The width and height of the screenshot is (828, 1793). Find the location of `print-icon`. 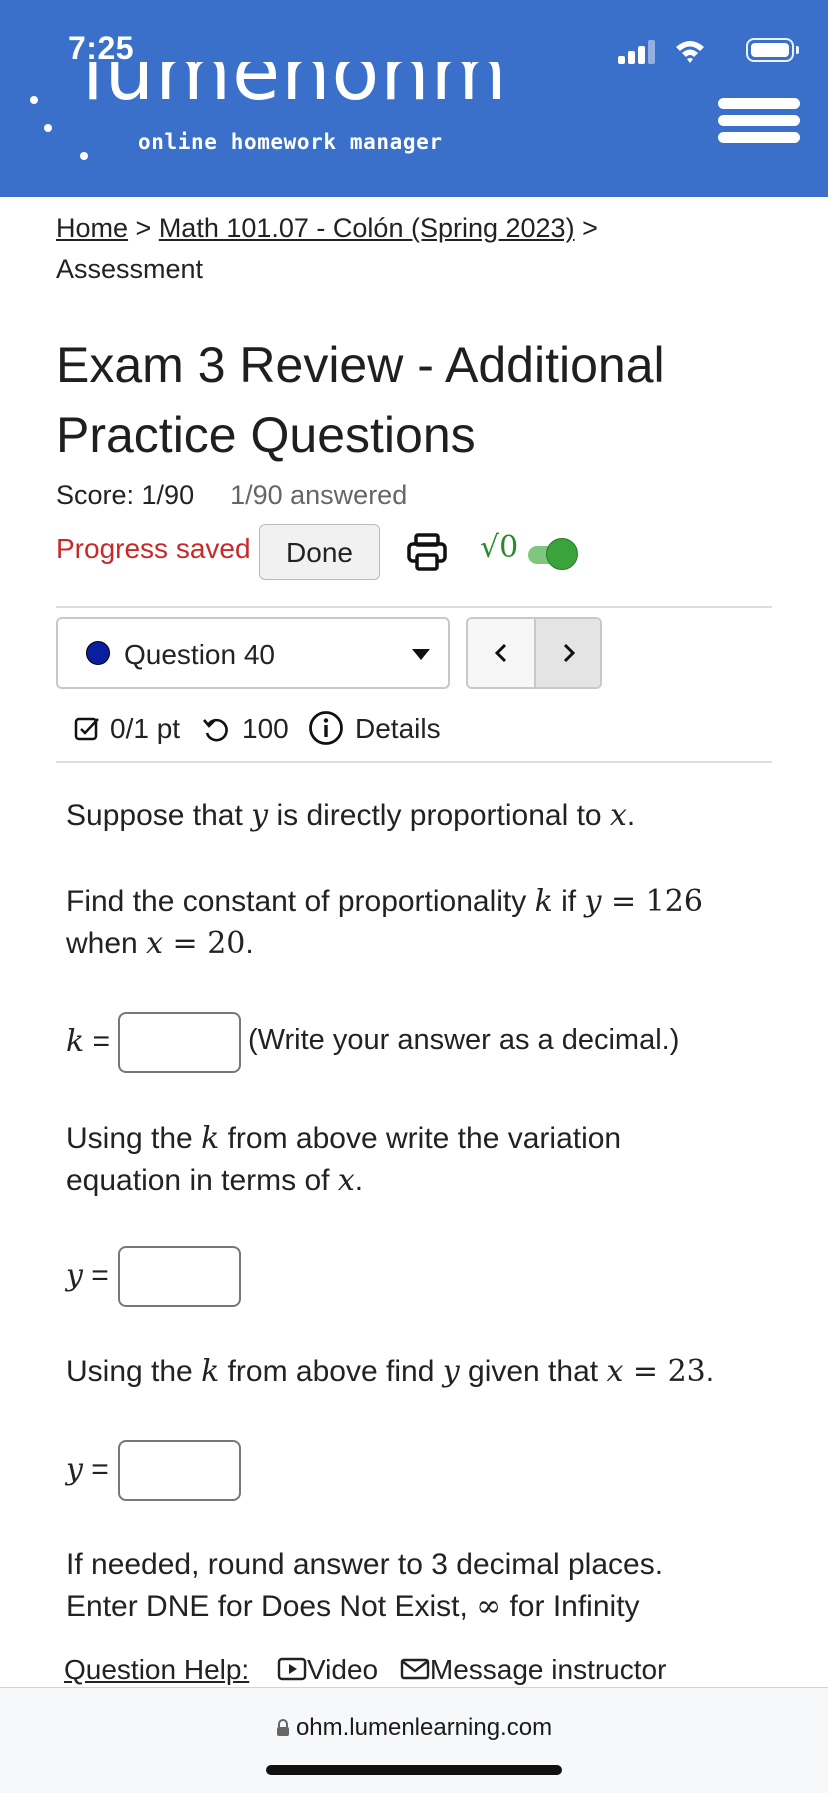

print-icon is located at coordinates (427, 552).